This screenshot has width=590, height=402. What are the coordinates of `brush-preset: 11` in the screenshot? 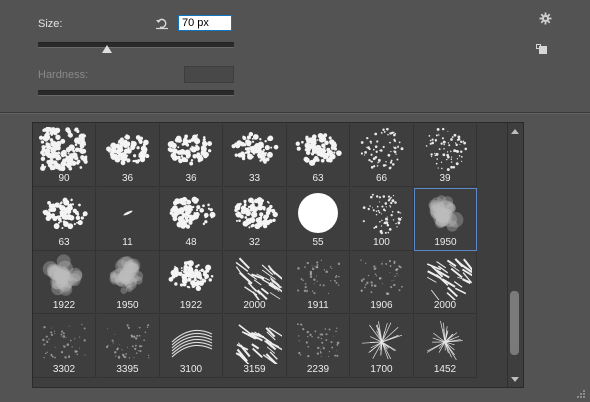 It's located at (128, 219).